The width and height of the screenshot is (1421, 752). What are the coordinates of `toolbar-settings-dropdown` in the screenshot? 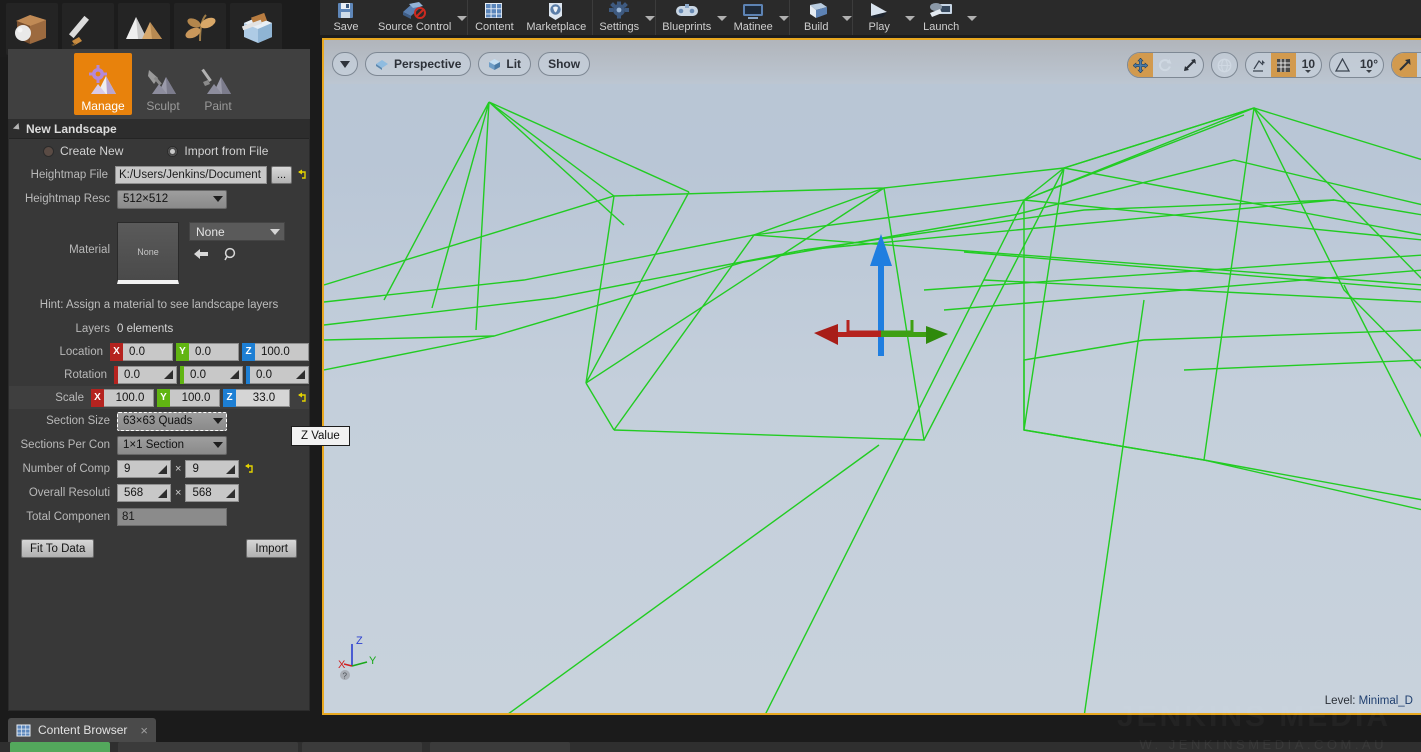 It's located at (650, 18).